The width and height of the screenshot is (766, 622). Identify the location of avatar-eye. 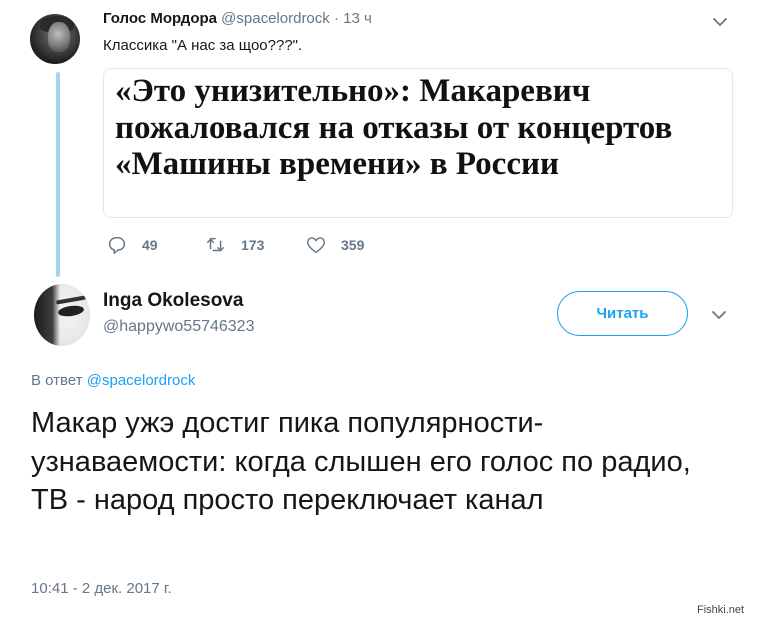
(71, 311).